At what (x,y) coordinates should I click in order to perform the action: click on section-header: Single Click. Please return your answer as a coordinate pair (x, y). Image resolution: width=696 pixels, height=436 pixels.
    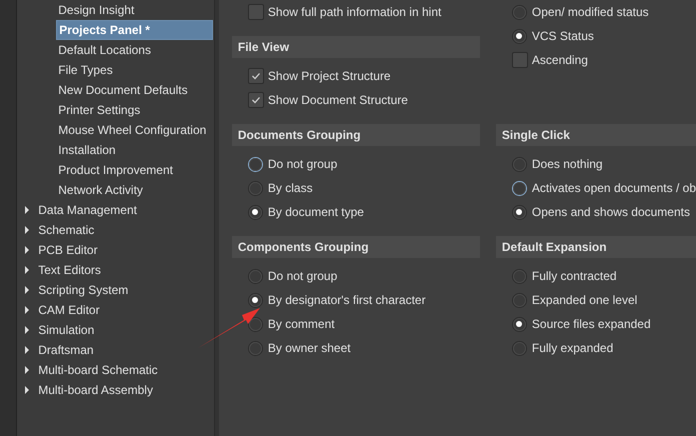
    Looking at the image, I should click on (596, 135).